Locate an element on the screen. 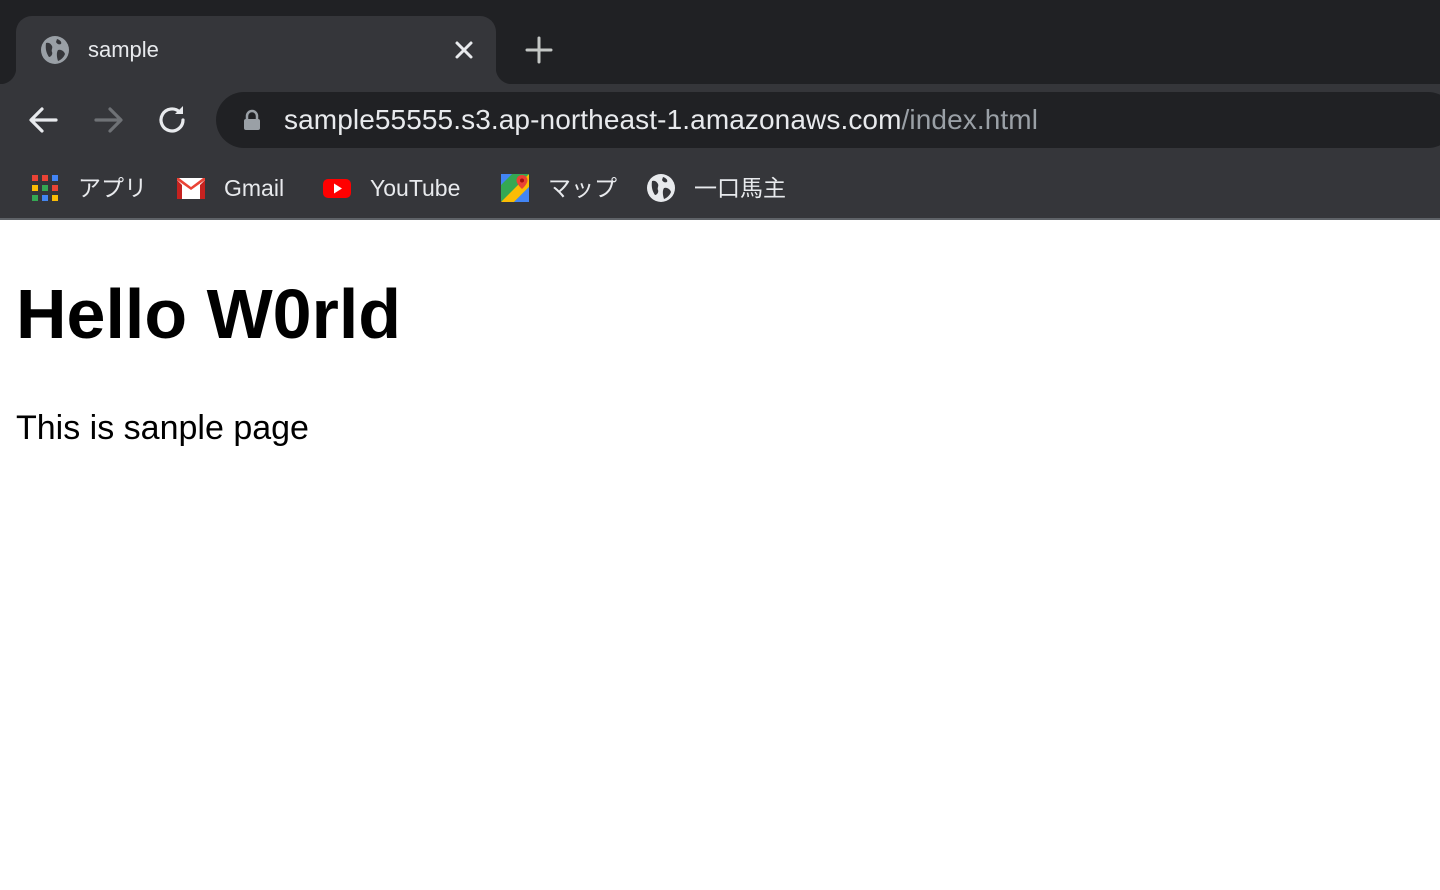 The width and height of the screenshot is (1440, 890). forward-arrow-icon is located at coordinates (108, 120).